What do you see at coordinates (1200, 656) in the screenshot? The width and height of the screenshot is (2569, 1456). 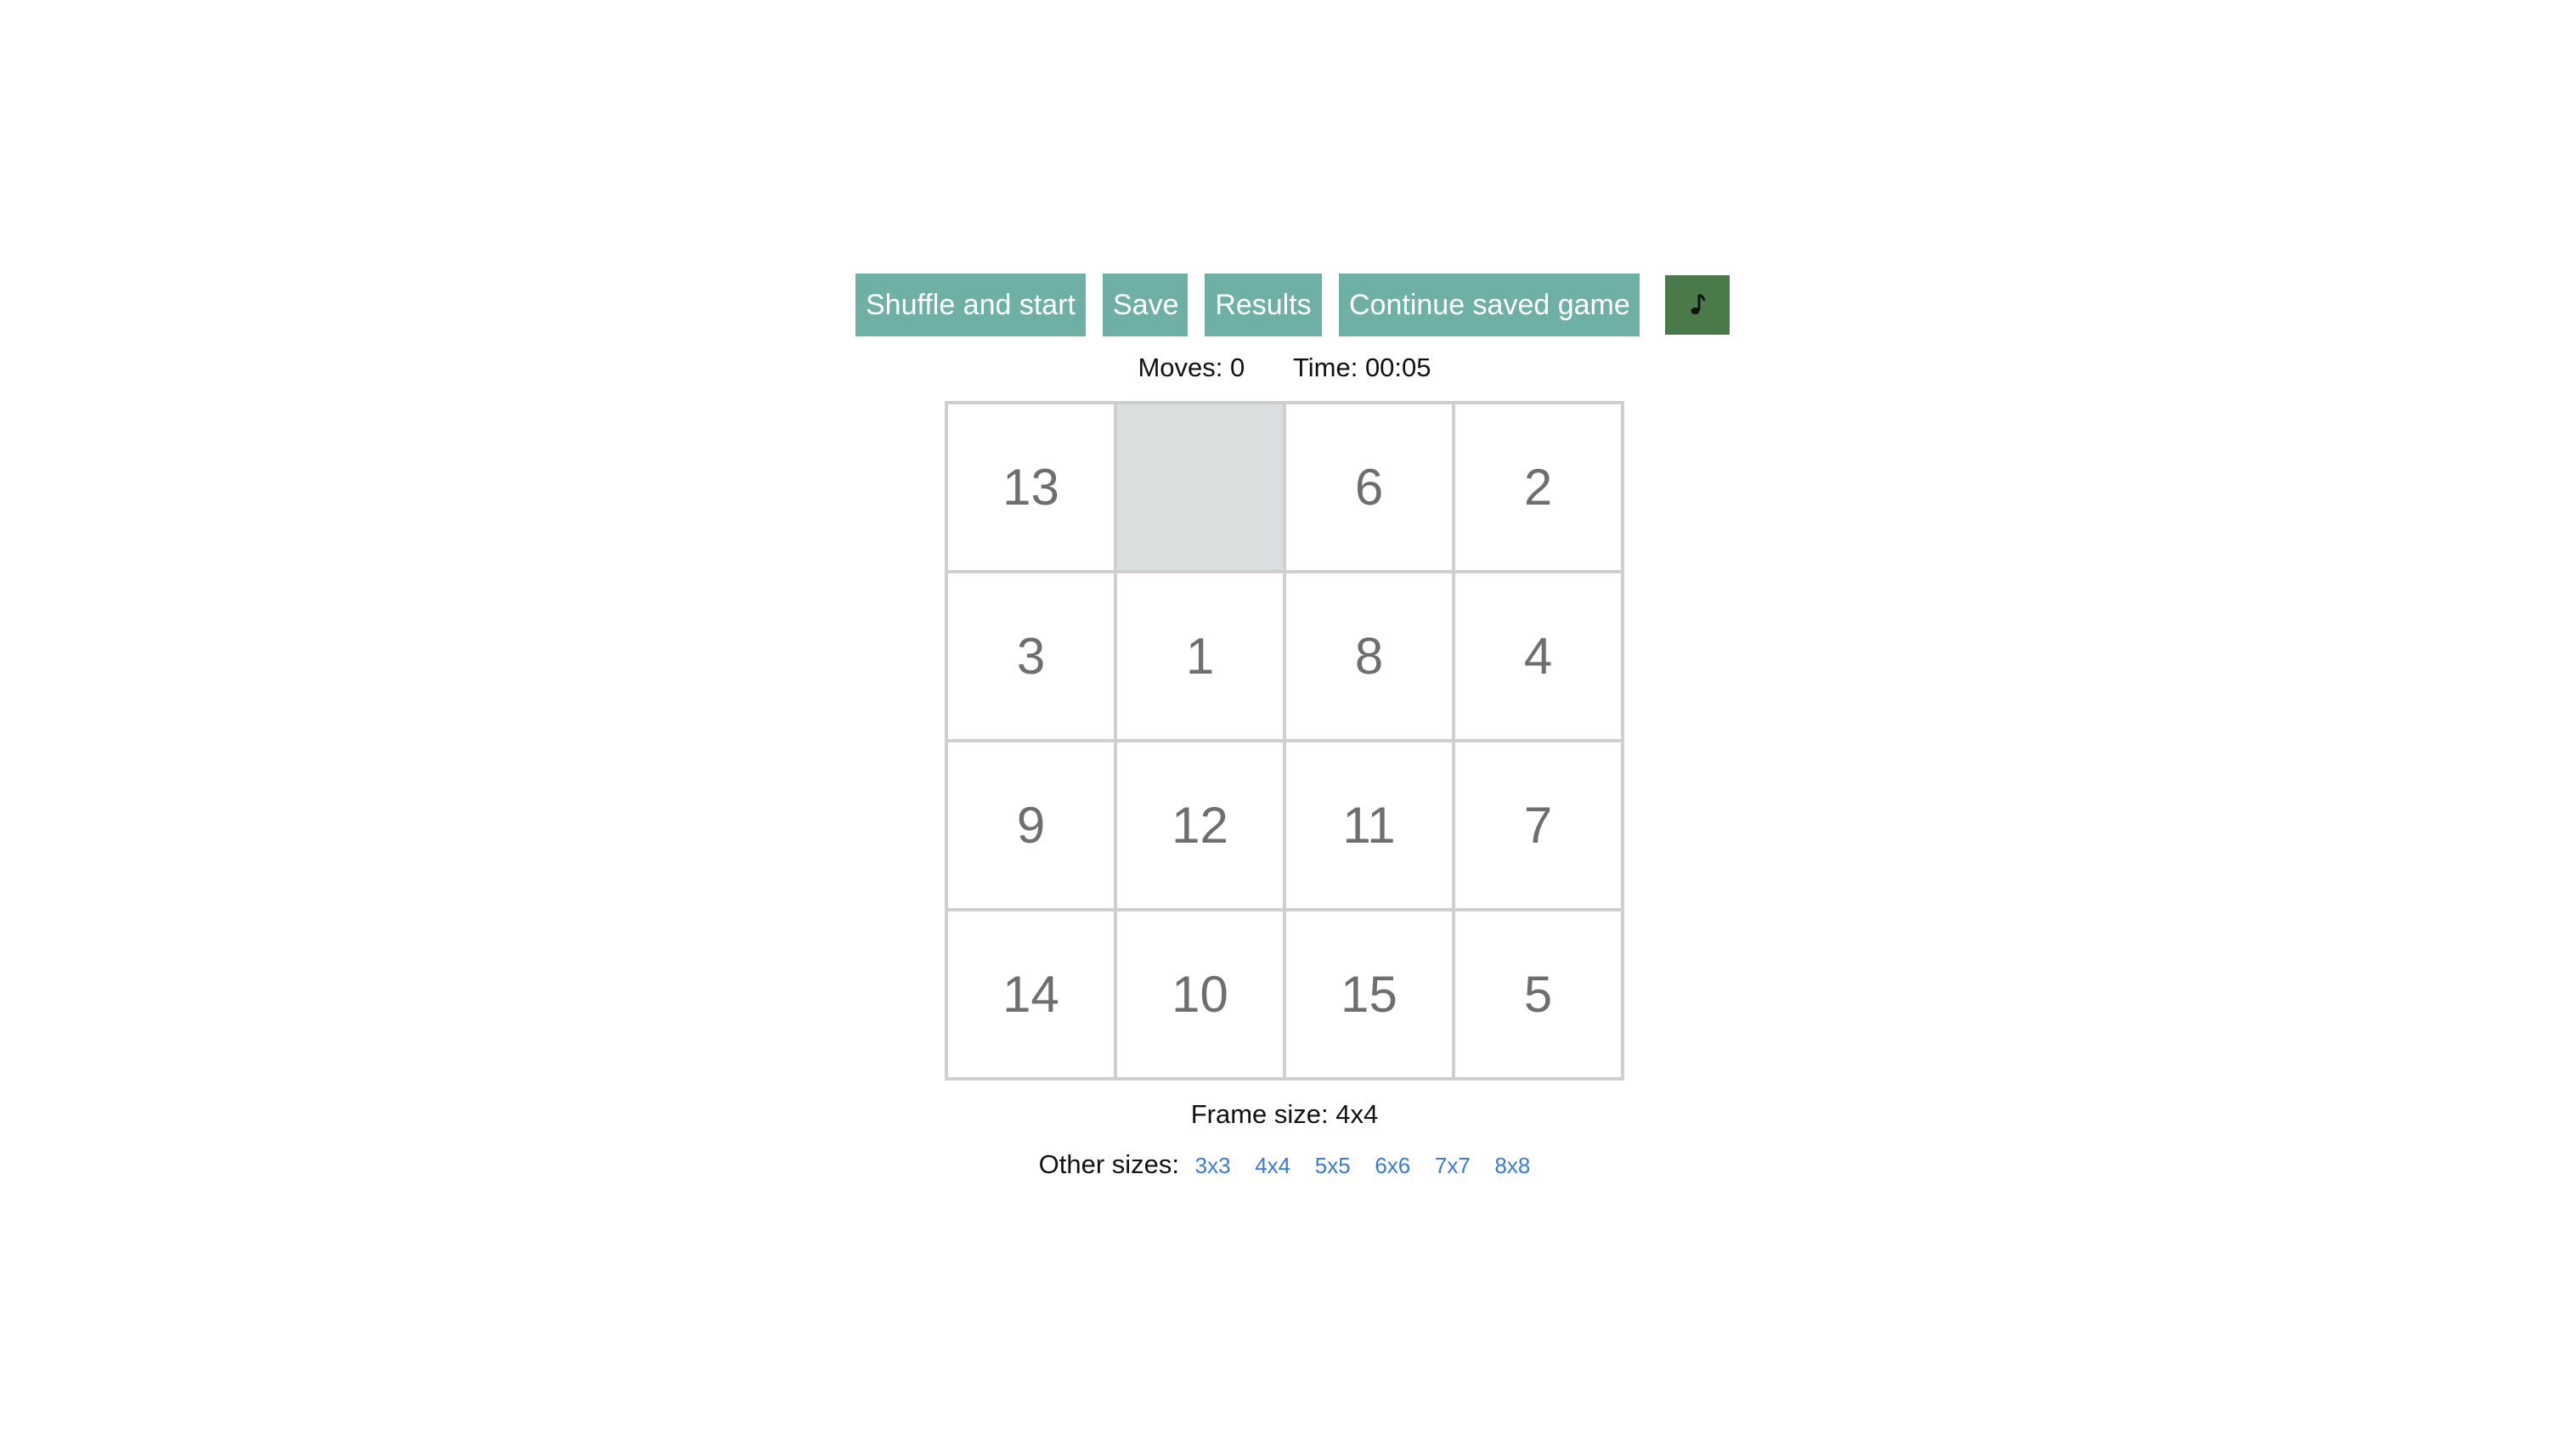 I see `puzzle-tile: 1` at bounding box center [1200, 656].